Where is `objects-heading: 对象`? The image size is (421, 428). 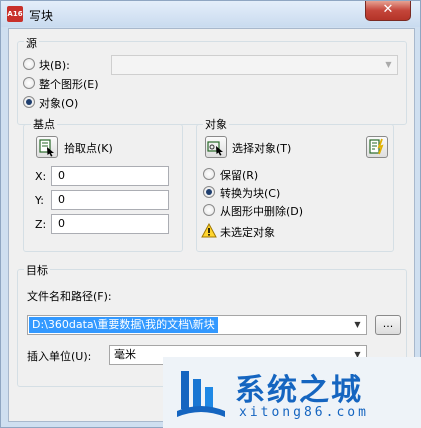 objects-heading: 对象 is located at coordinates (216, 124).